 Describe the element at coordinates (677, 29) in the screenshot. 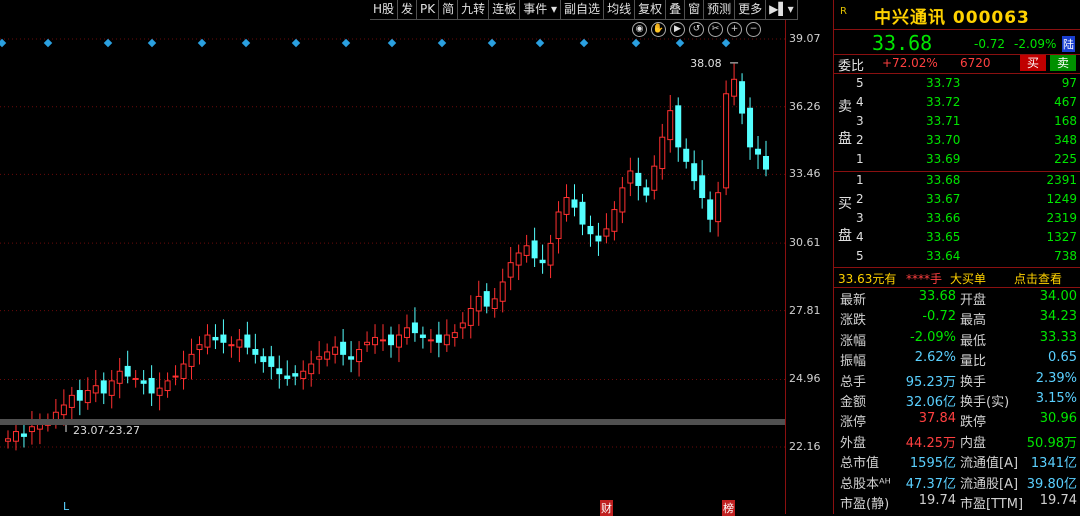

I see `play-icon: ▶` at that location.